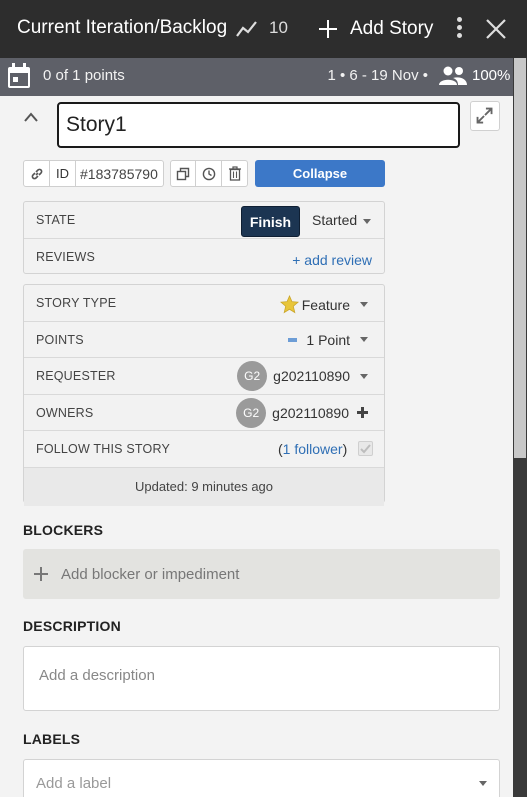 This screenshot has width=527, height=797. Describe the element at coordinates (459, 30) in the screenshot. I see `kebab-menu-icon` at that location.